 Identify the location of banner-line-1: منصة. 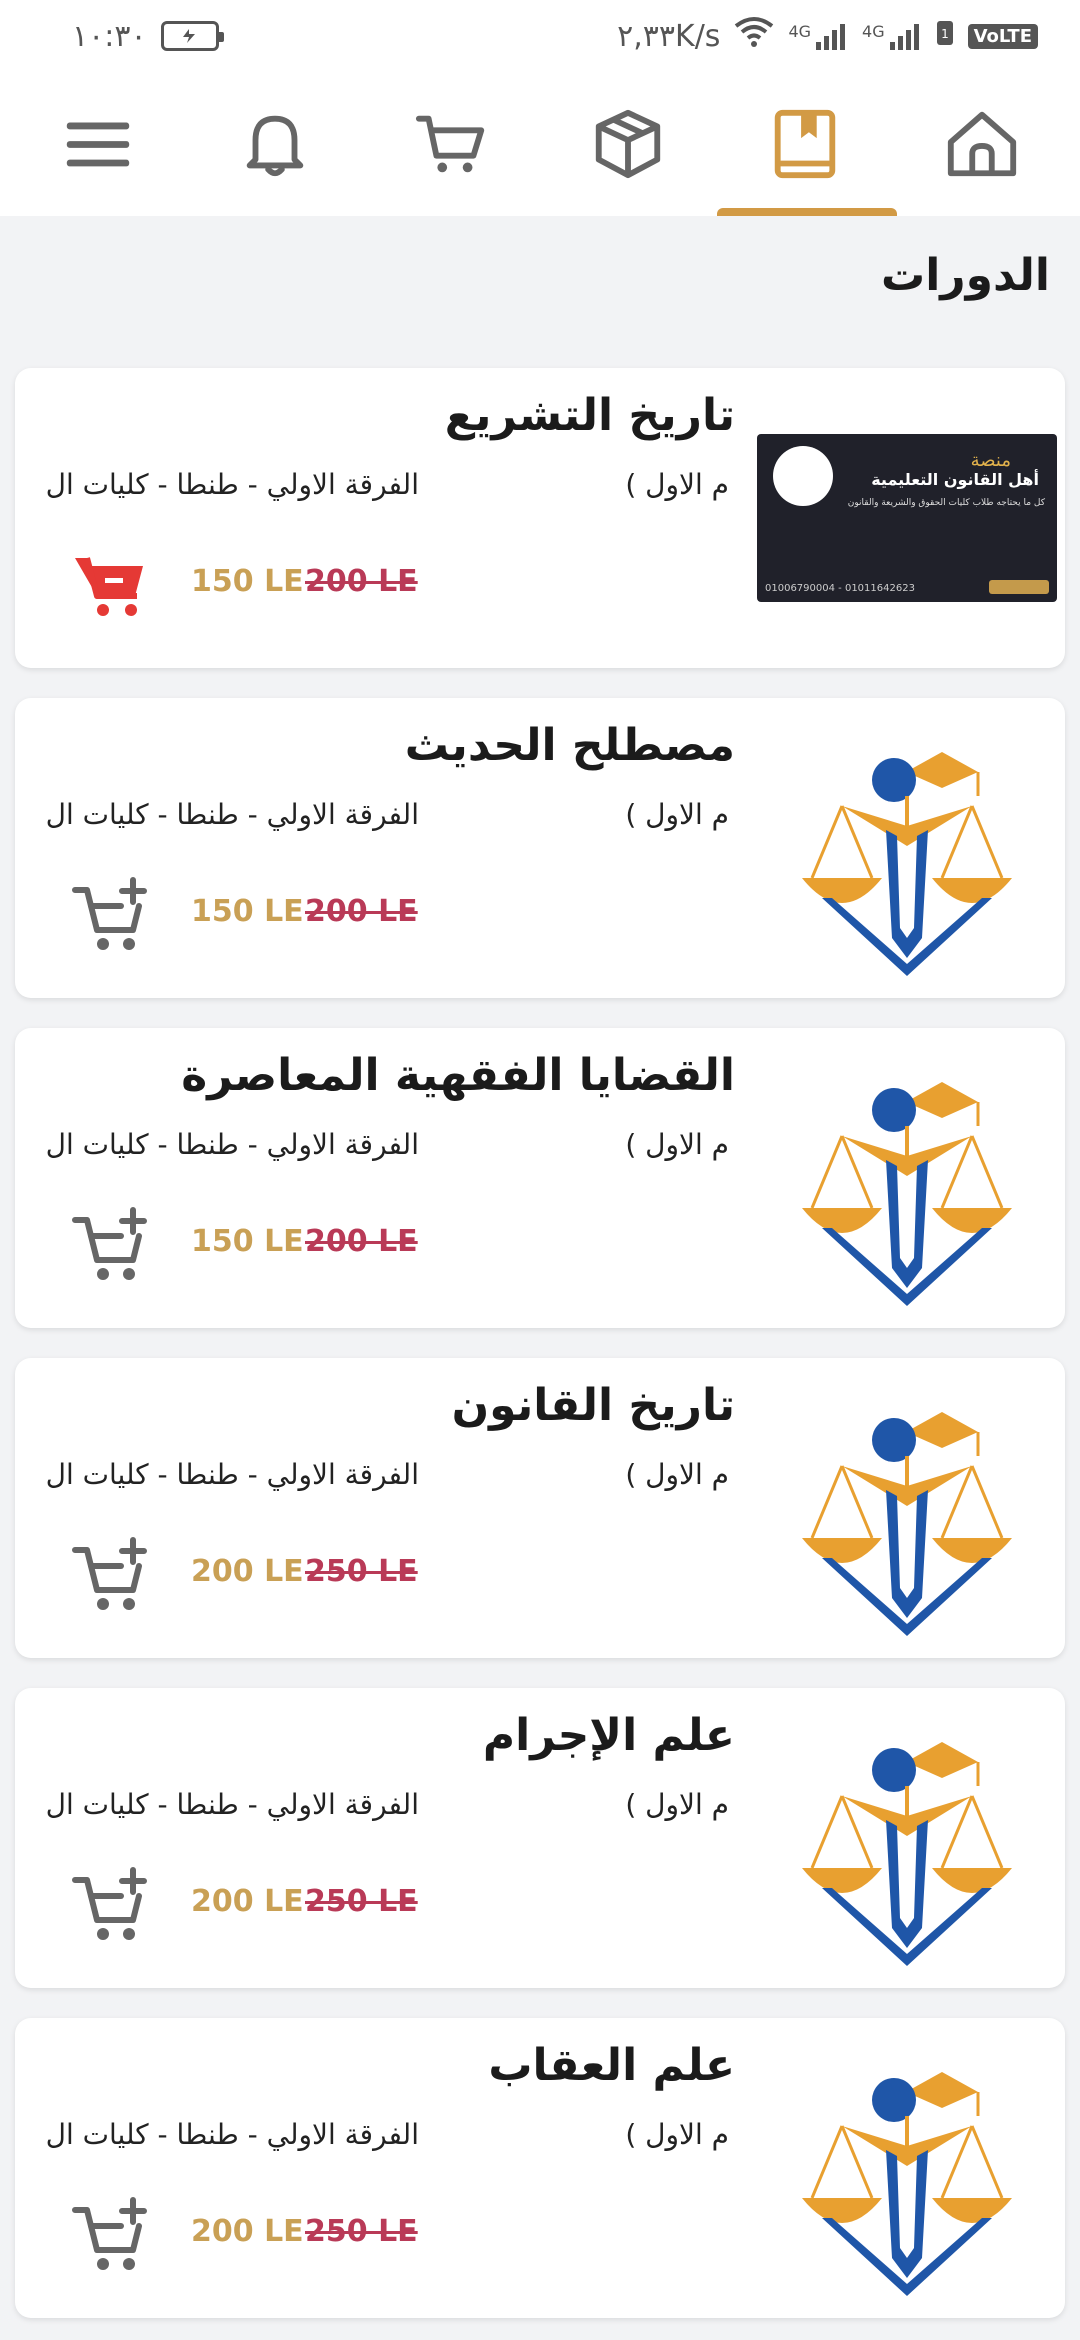
(990, 460).